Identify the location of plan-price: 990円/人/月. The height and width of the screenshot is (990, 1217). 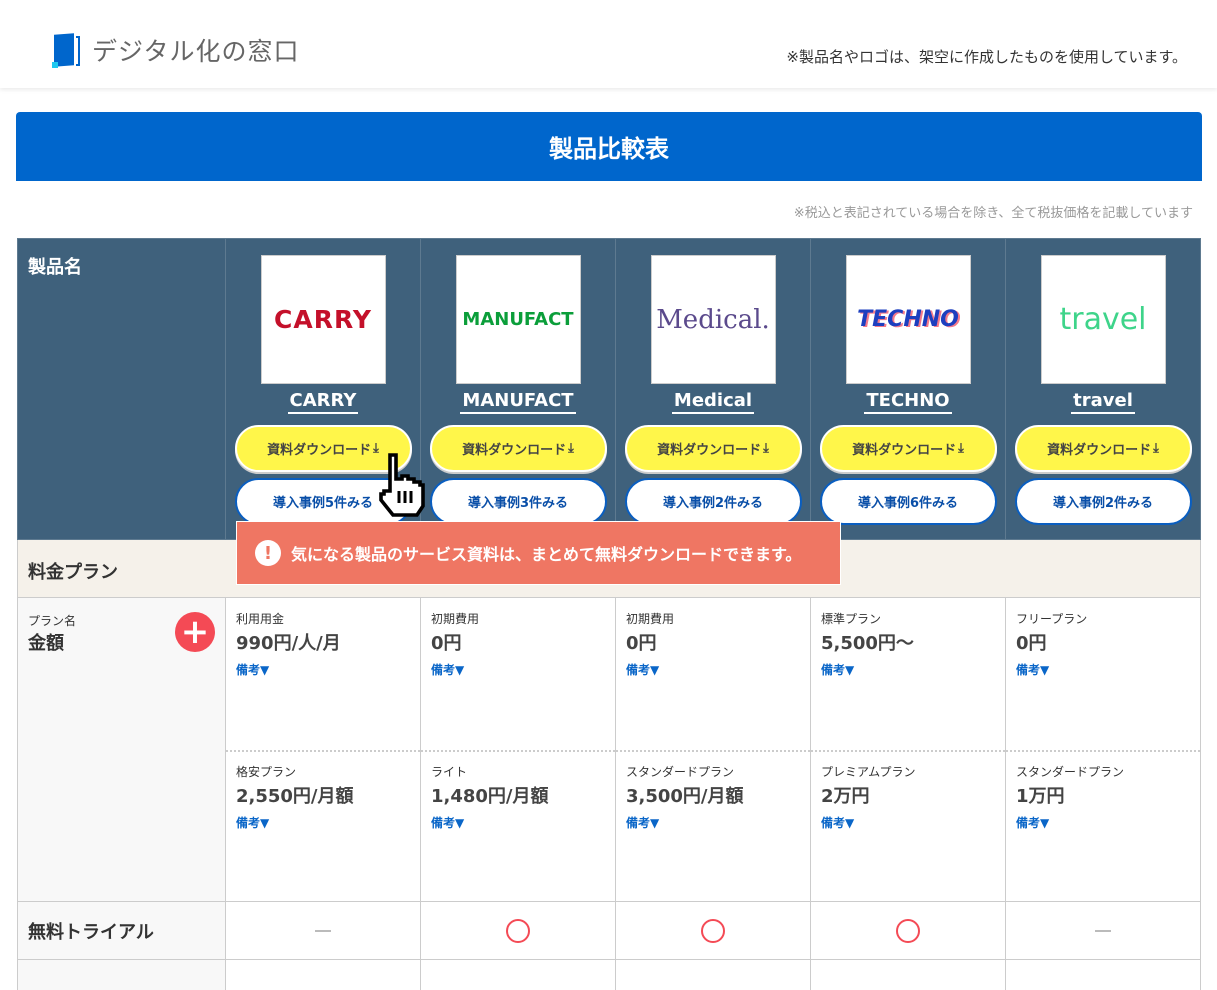
(288, 643).